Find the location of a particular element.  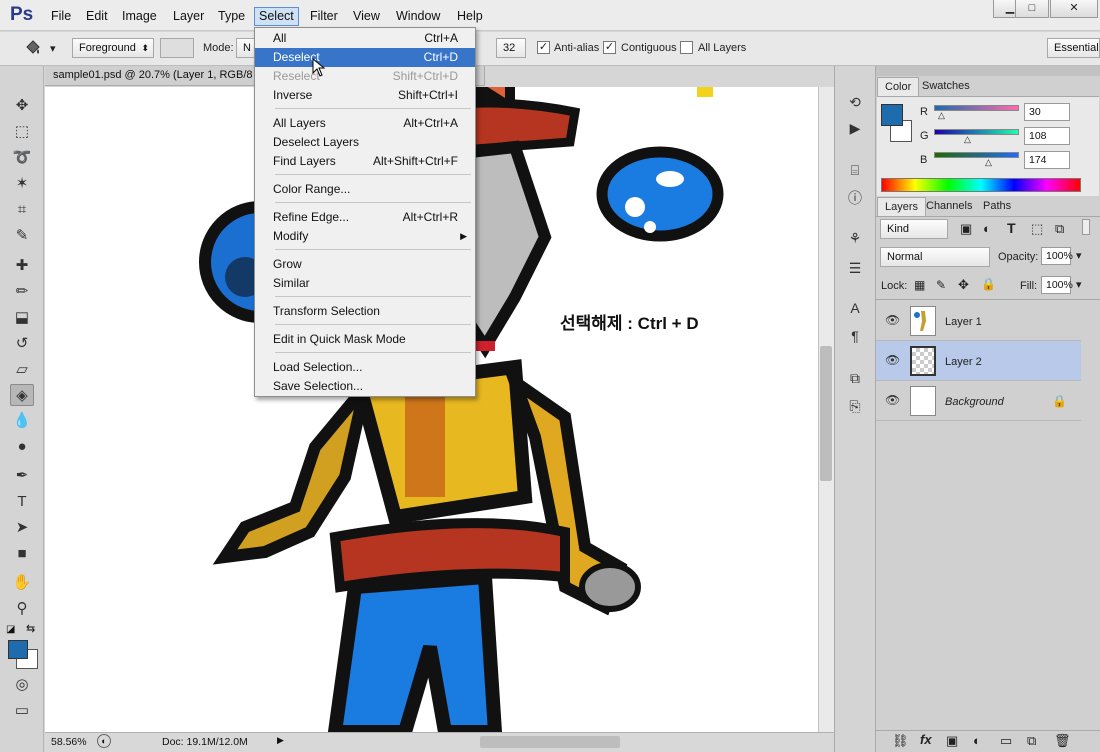

path-selection-icon: ➤ is located at coordinates (22, 528).